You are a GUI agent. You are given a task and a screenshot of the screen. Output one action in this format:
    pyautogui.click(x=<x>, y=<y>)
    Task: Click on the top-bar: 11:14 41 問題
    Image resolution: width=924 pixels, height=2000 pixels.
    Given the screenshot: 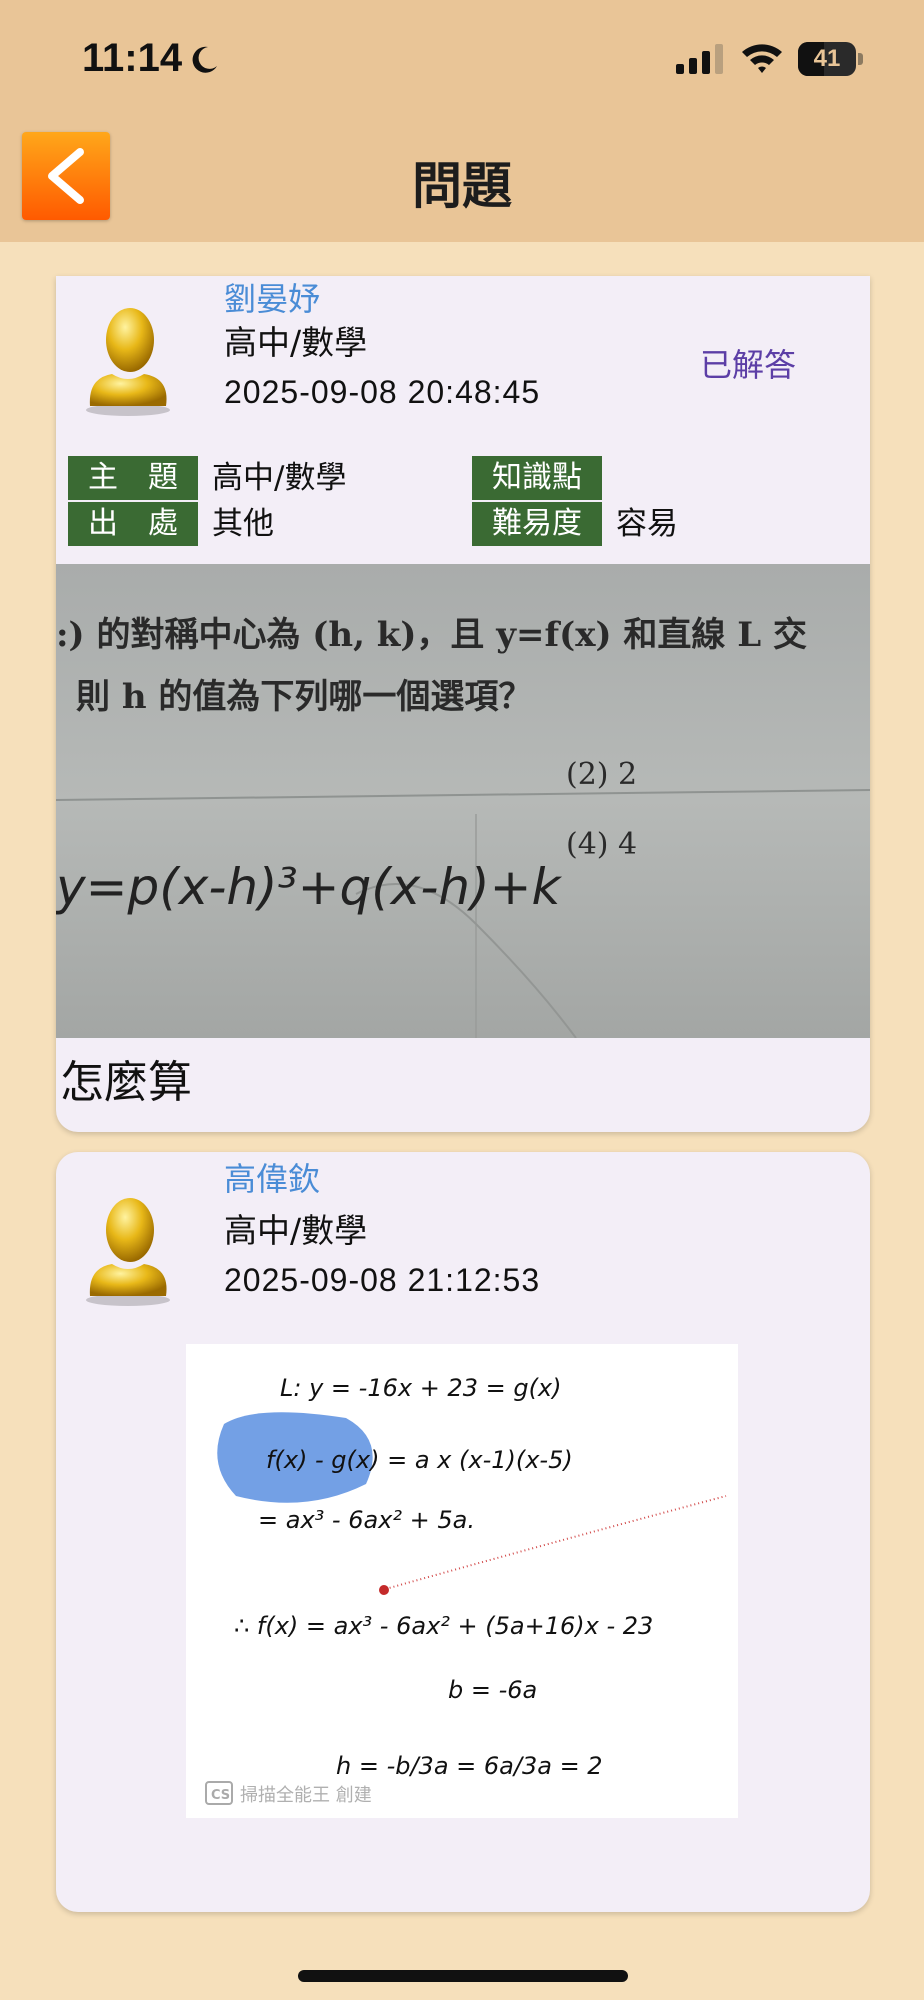 What is the action you would take?
    pyautogui.click(x=462, y=121)
    